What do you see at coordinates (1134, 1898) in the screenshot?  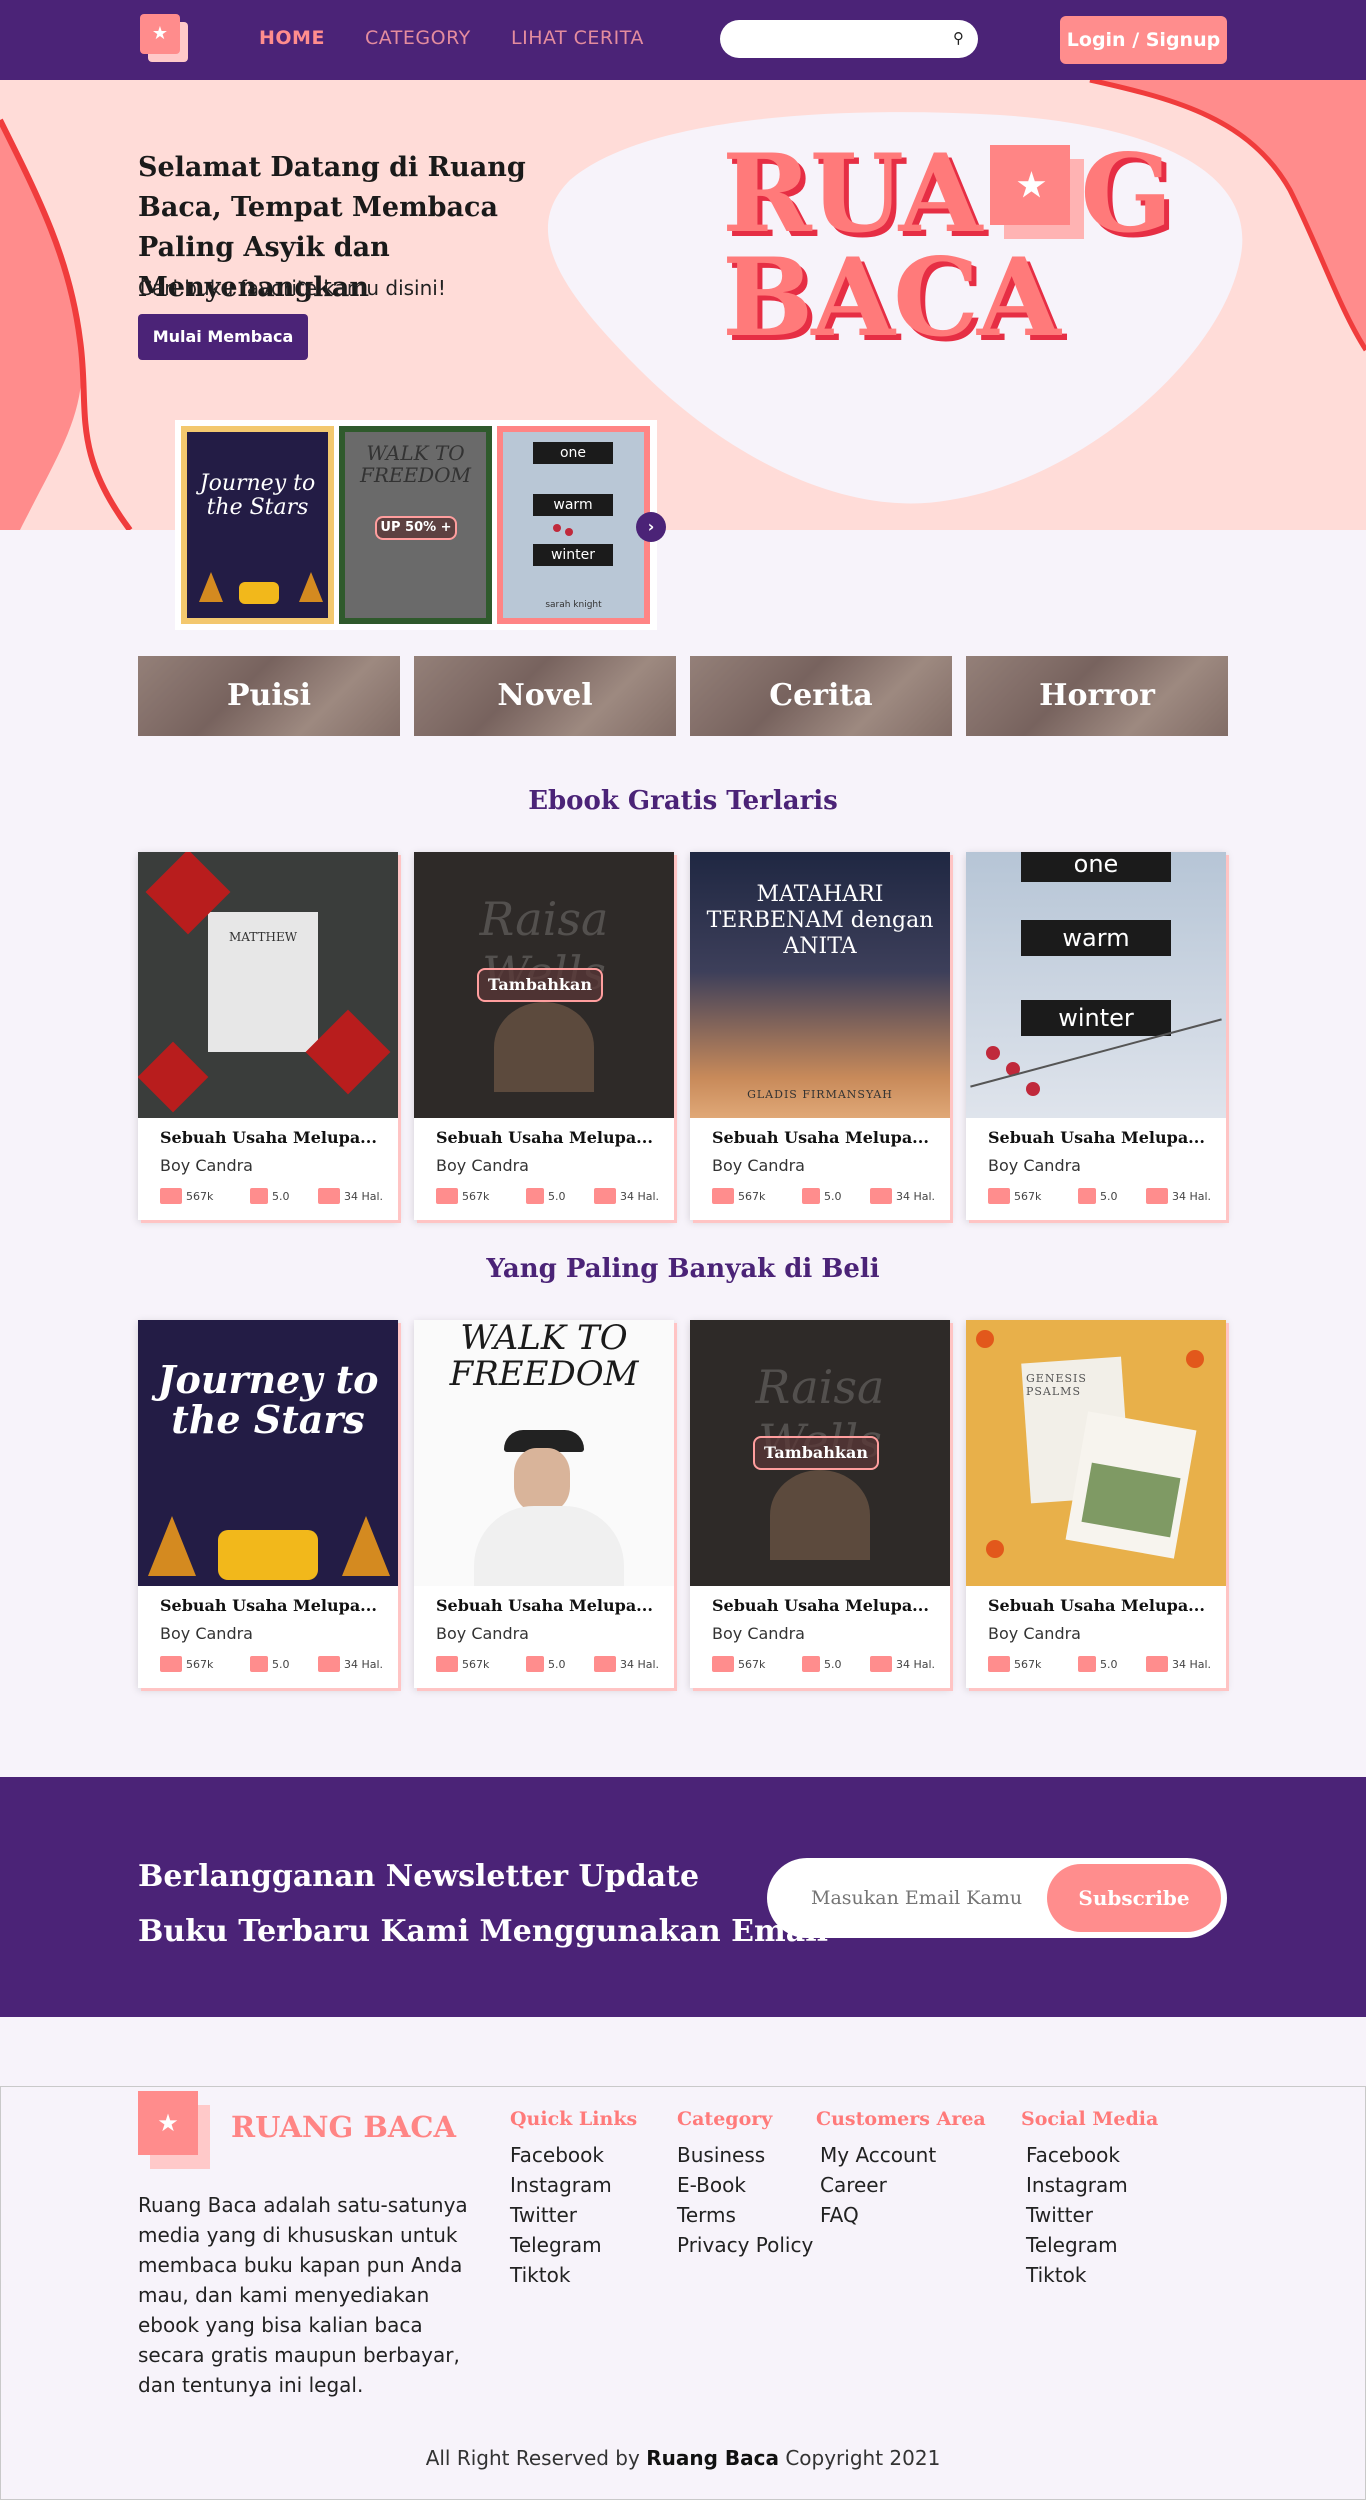 I see `subscribe-button: Subscribe` at bounding box center [1134, 1898].